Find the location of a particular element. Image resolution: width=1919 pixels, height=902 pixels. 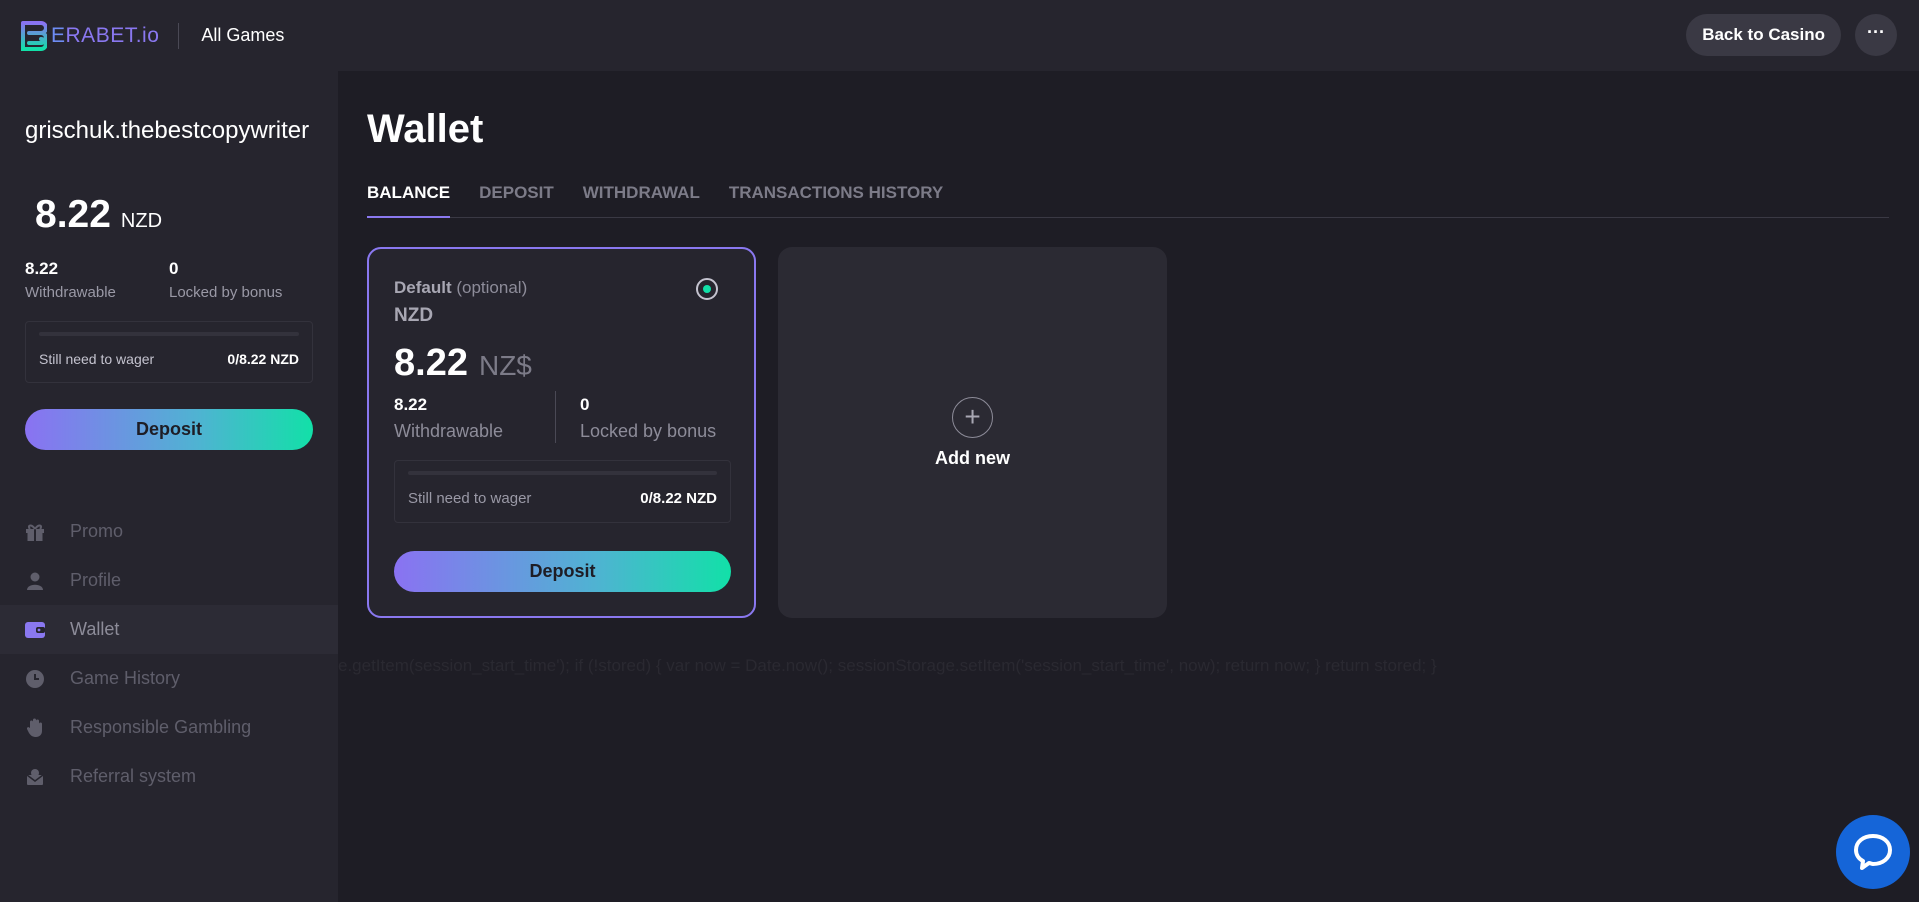

sidebar-withdrawable: 8.22 Withdrawable is located at coordinates (70, 280).